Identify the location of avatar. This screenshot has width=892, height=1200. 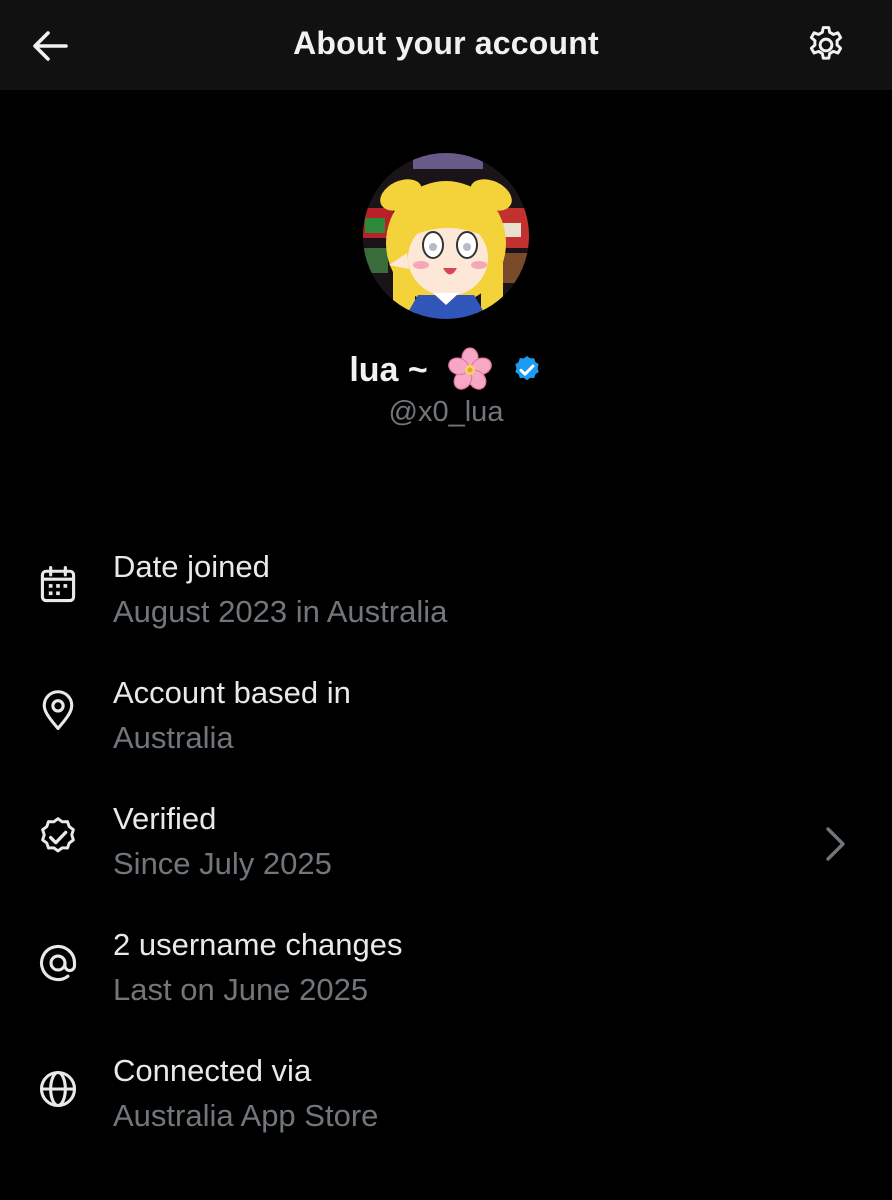
(446, 236).